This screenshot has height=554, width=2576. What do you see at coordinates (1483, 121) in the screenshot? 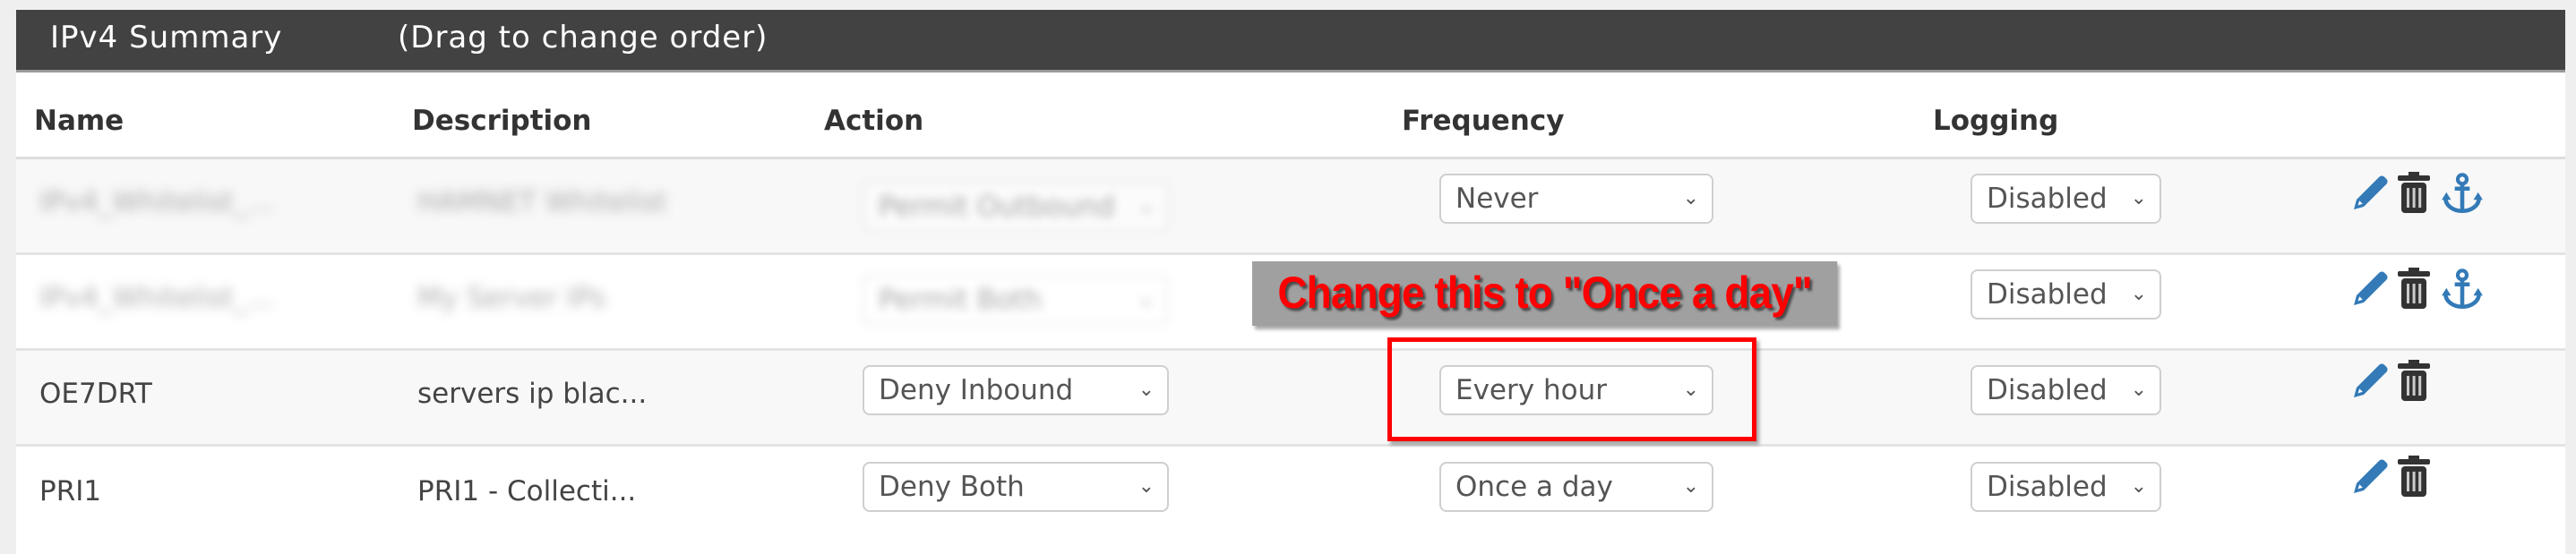
I see `column-header-frequency: Frequency` at bounding box center [1483, 121].